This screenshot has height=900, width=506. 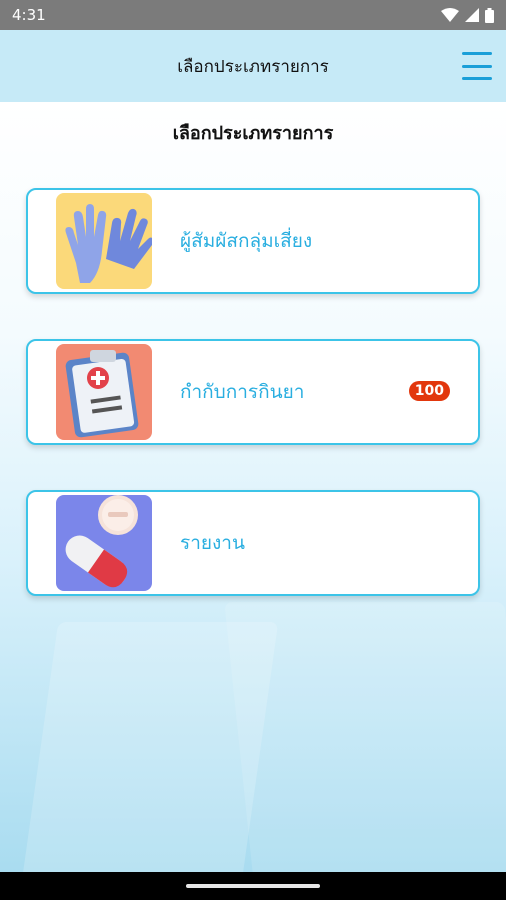 What do you see at coordinates (253, 543) in the screenshot?
I see `card-report: รายงาน` at bounding box center [253, 543].